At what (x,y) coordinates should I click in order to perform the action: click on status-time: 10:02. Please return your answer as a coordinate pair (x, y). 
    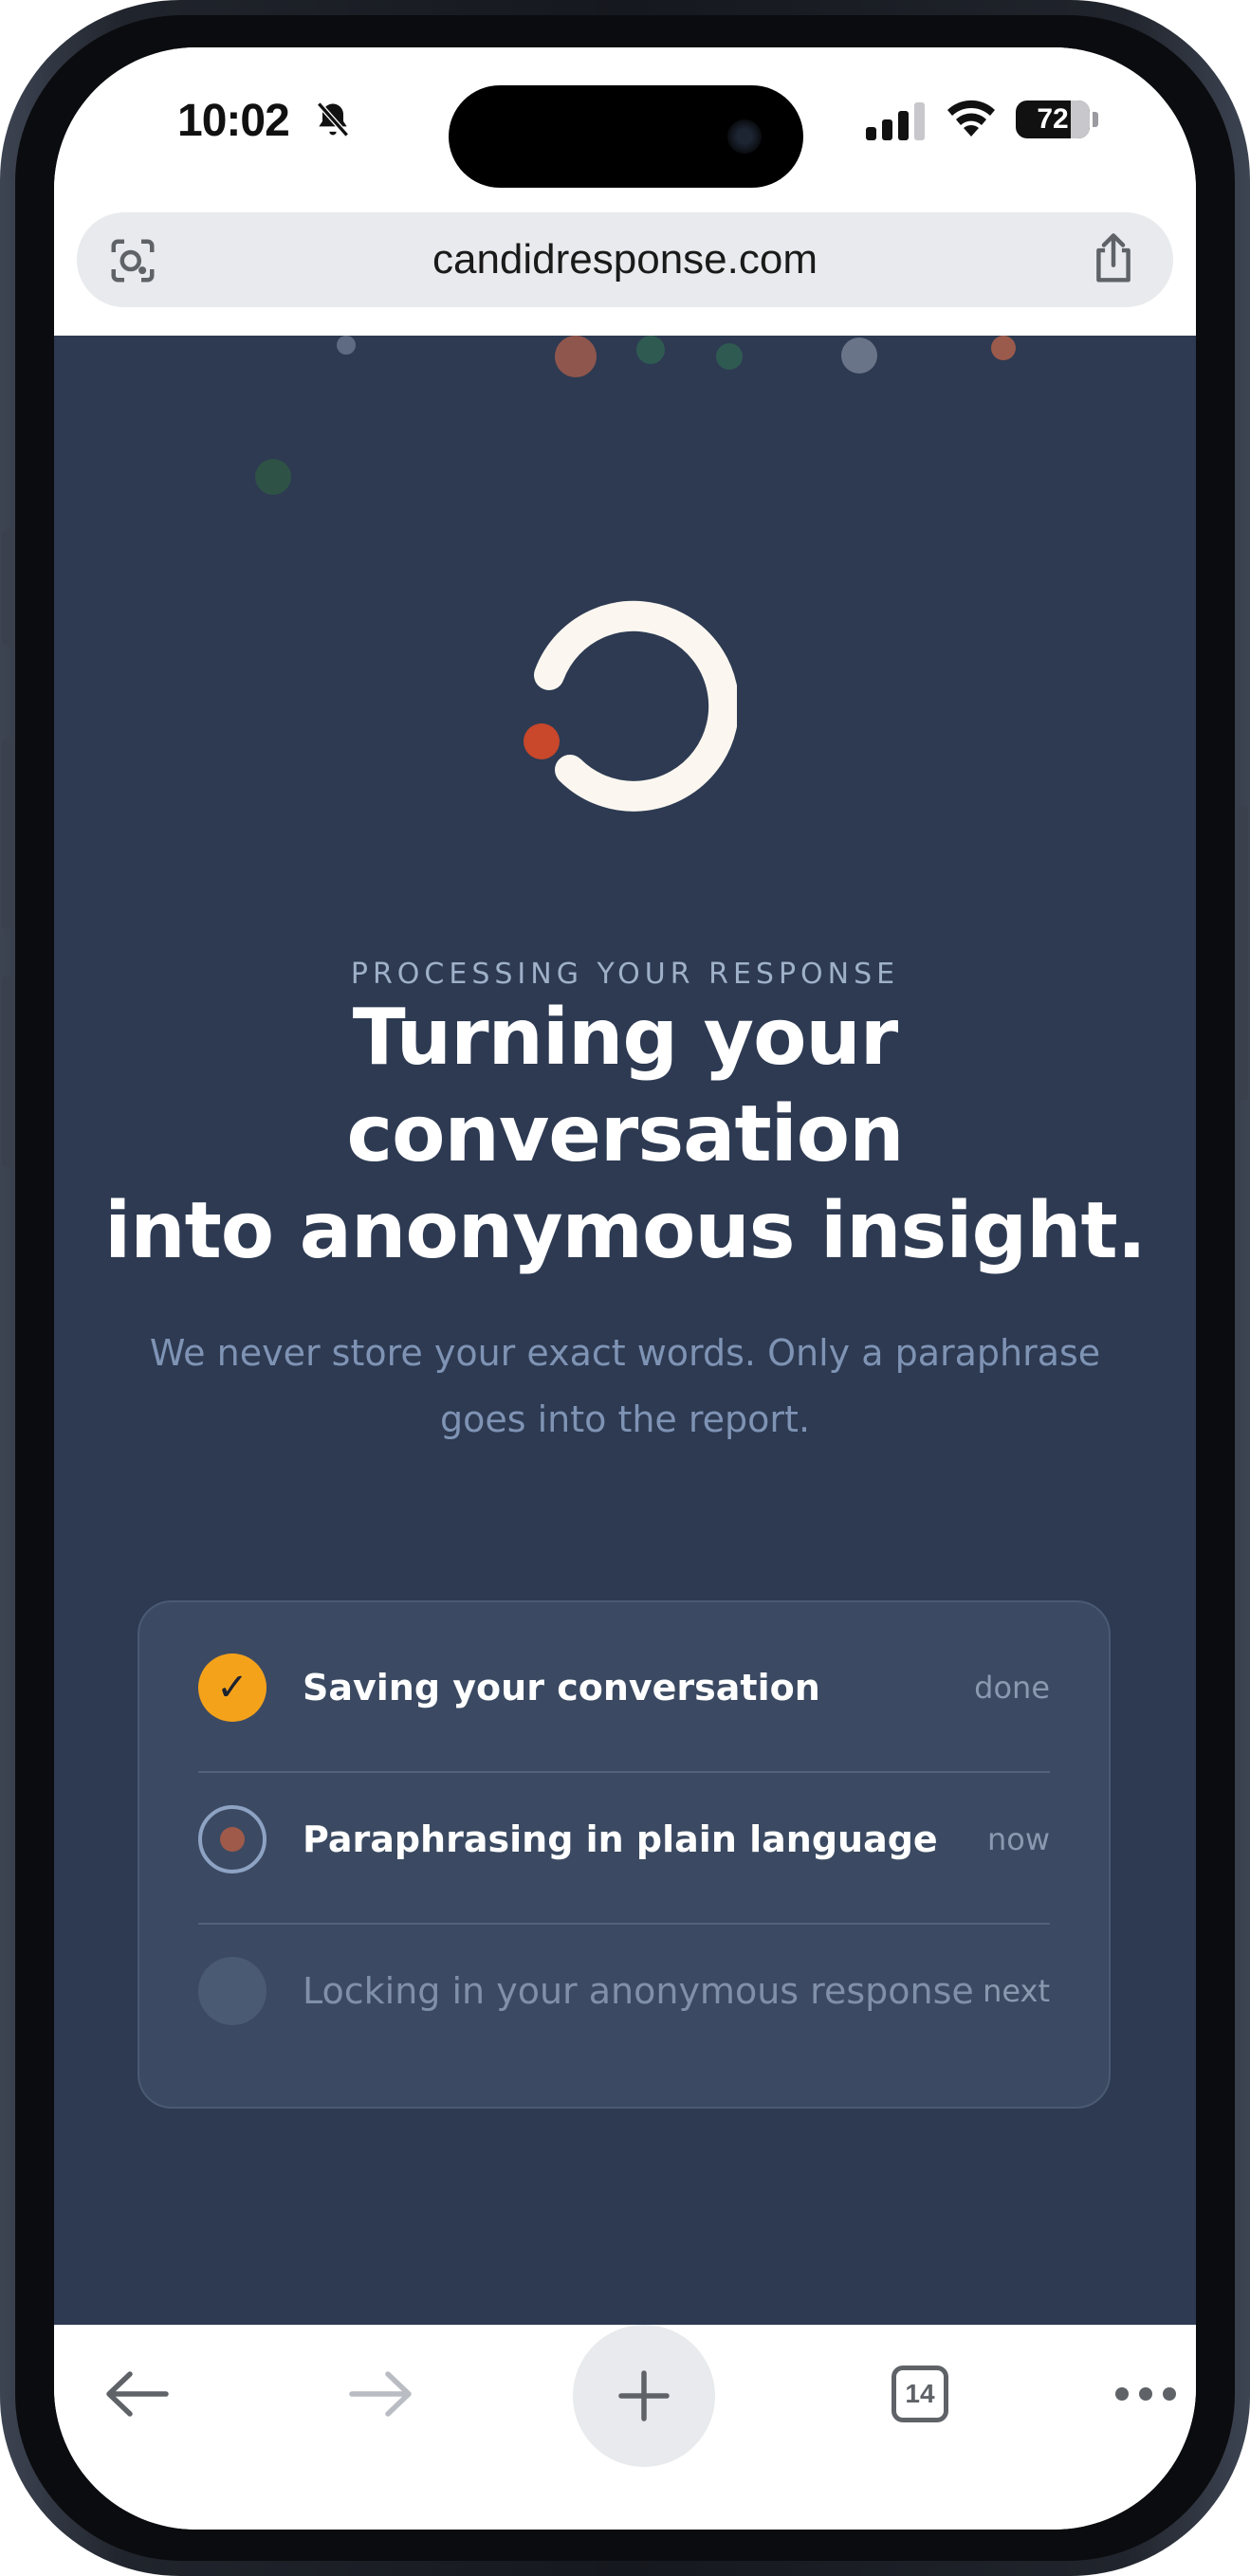
    Looking at the image, I should click on (233, 121).